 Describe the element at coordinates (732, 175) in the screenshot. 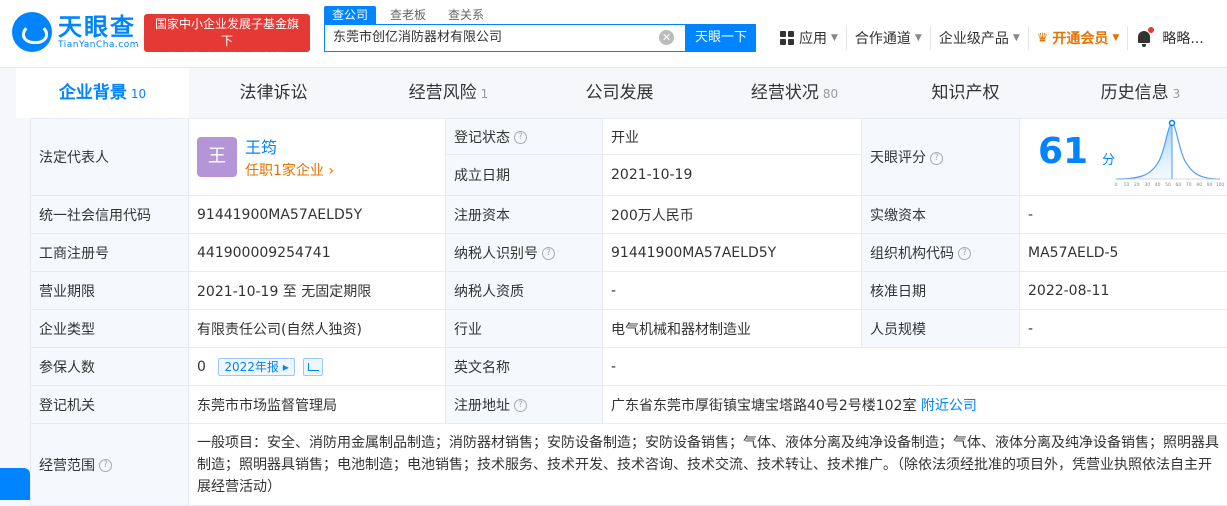

I see `established-value: 2021-10-19` at that location.